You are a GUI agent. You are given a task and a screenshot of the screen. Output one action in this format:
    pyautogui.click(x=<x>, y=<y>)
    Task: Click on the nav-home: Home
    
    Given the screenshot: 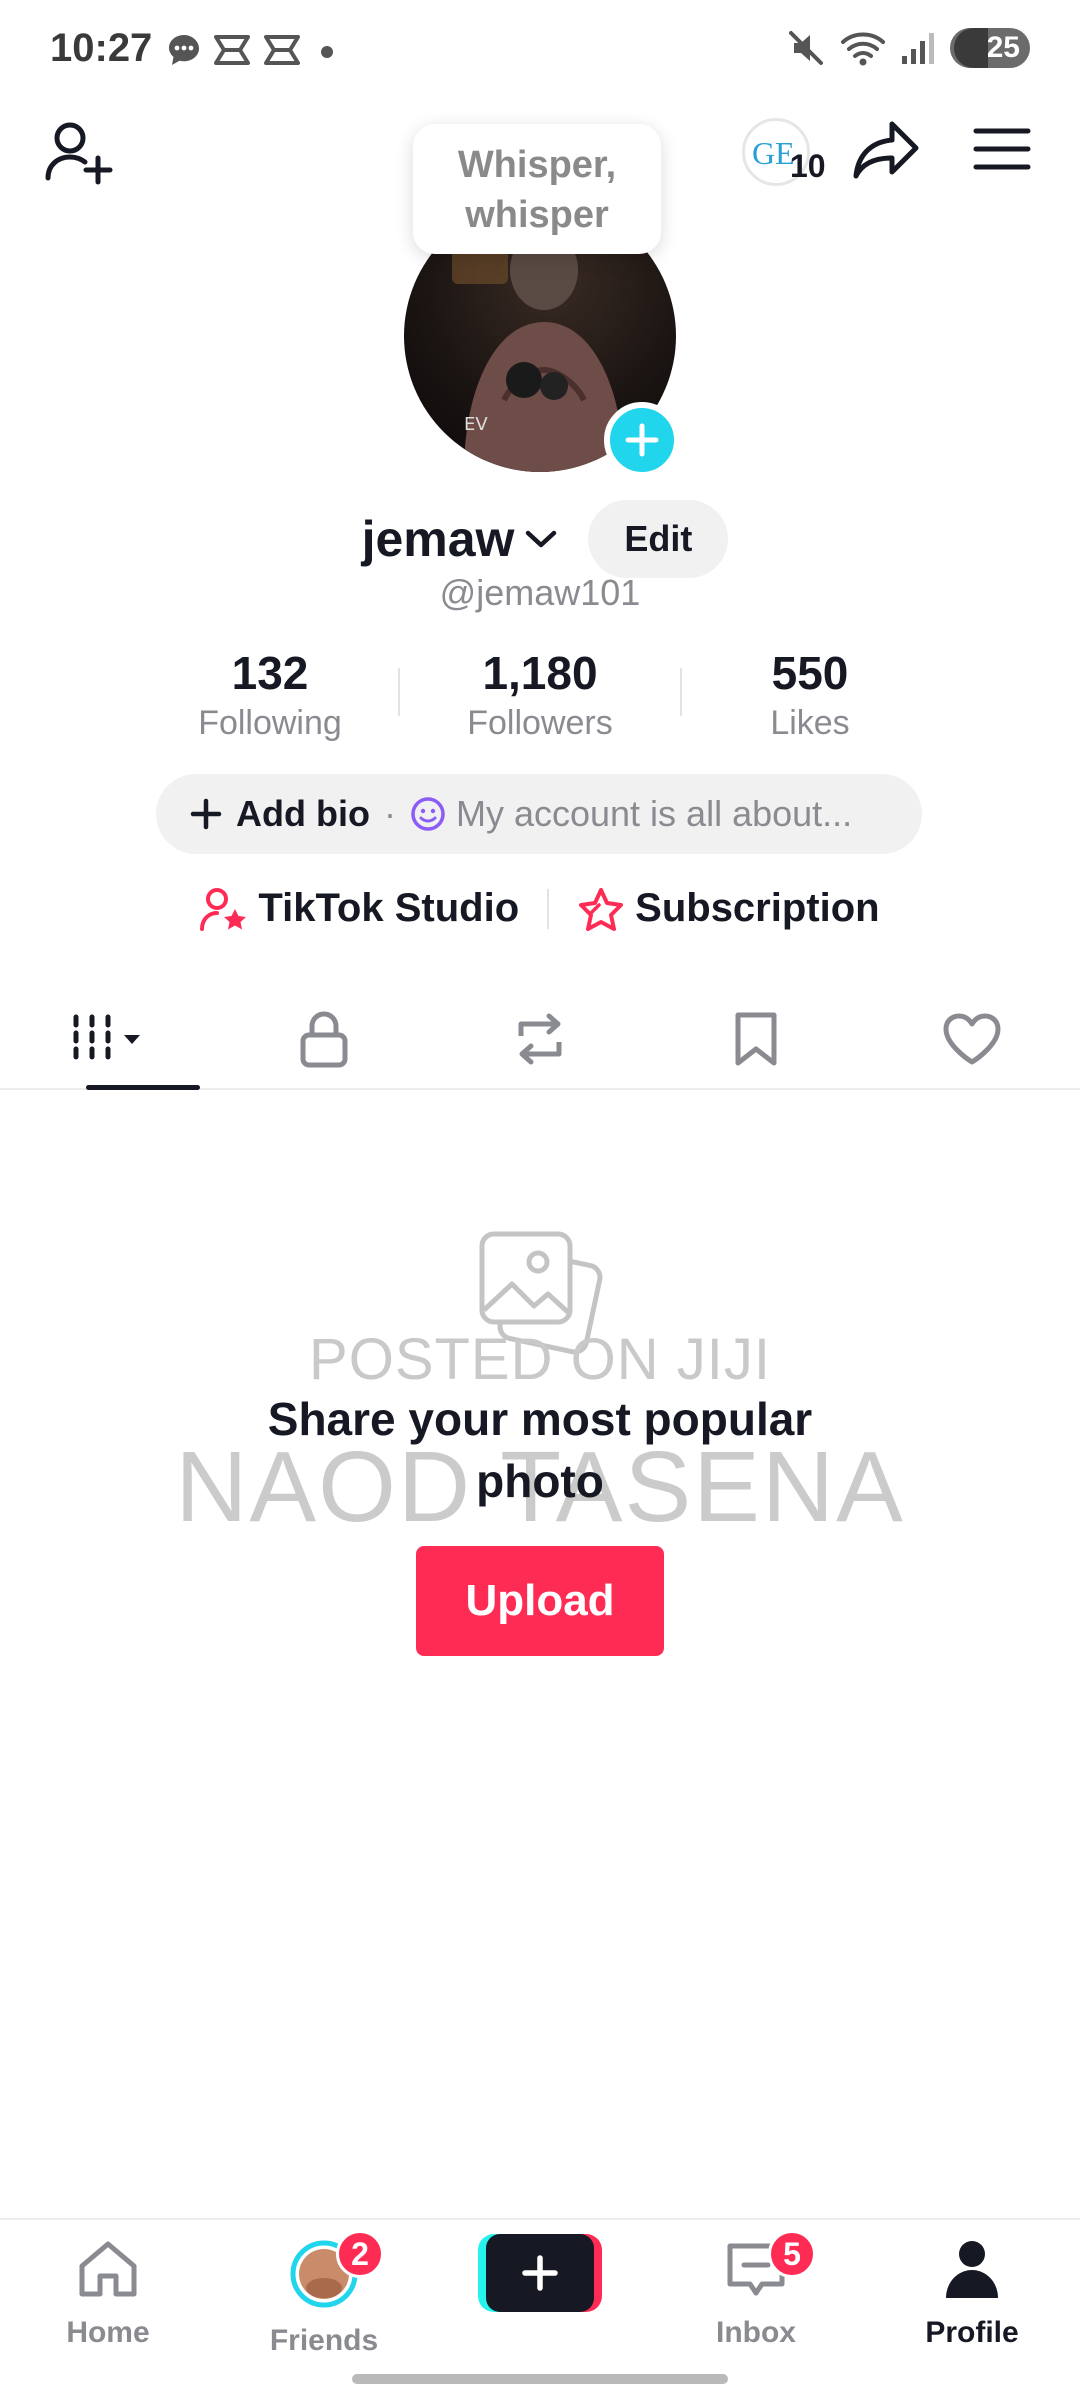 What is the action you would take?
    pyautogui.click(x=108, y=2294)
    